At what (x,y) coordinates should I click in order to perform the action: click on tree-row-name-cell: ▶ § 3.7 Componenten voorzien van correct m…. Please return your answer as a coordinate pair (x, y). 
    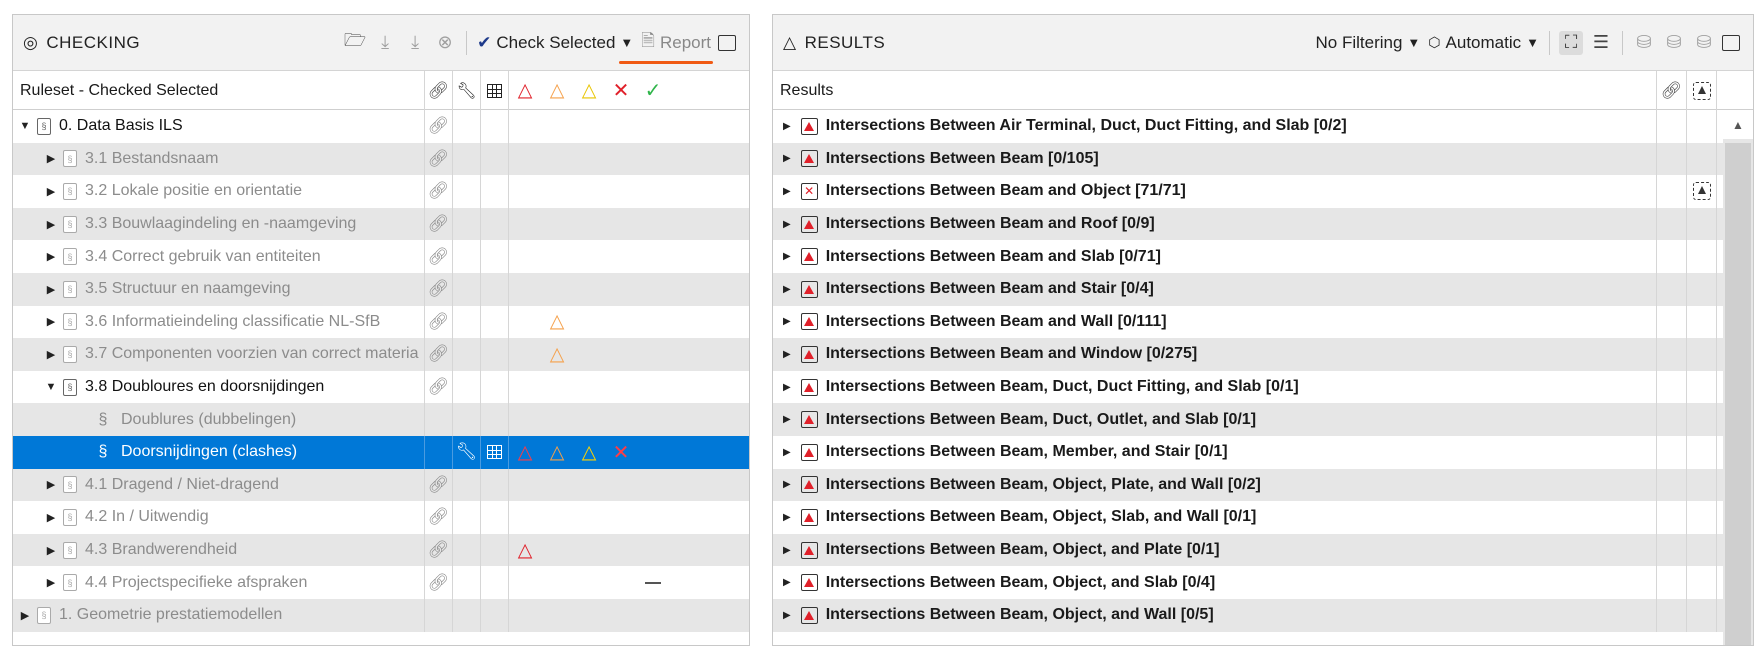
    Looking at the image, I should click on (219, 354).